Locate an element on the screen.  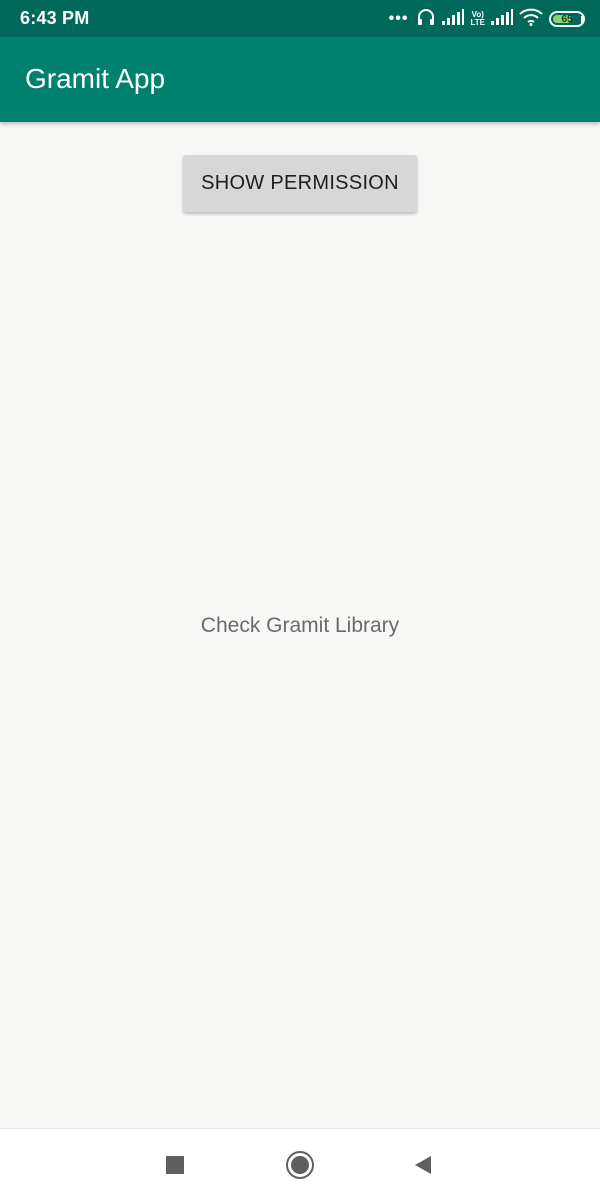
show-permission-button: SHOW PERMISSION is located at coordinates (300, 183).